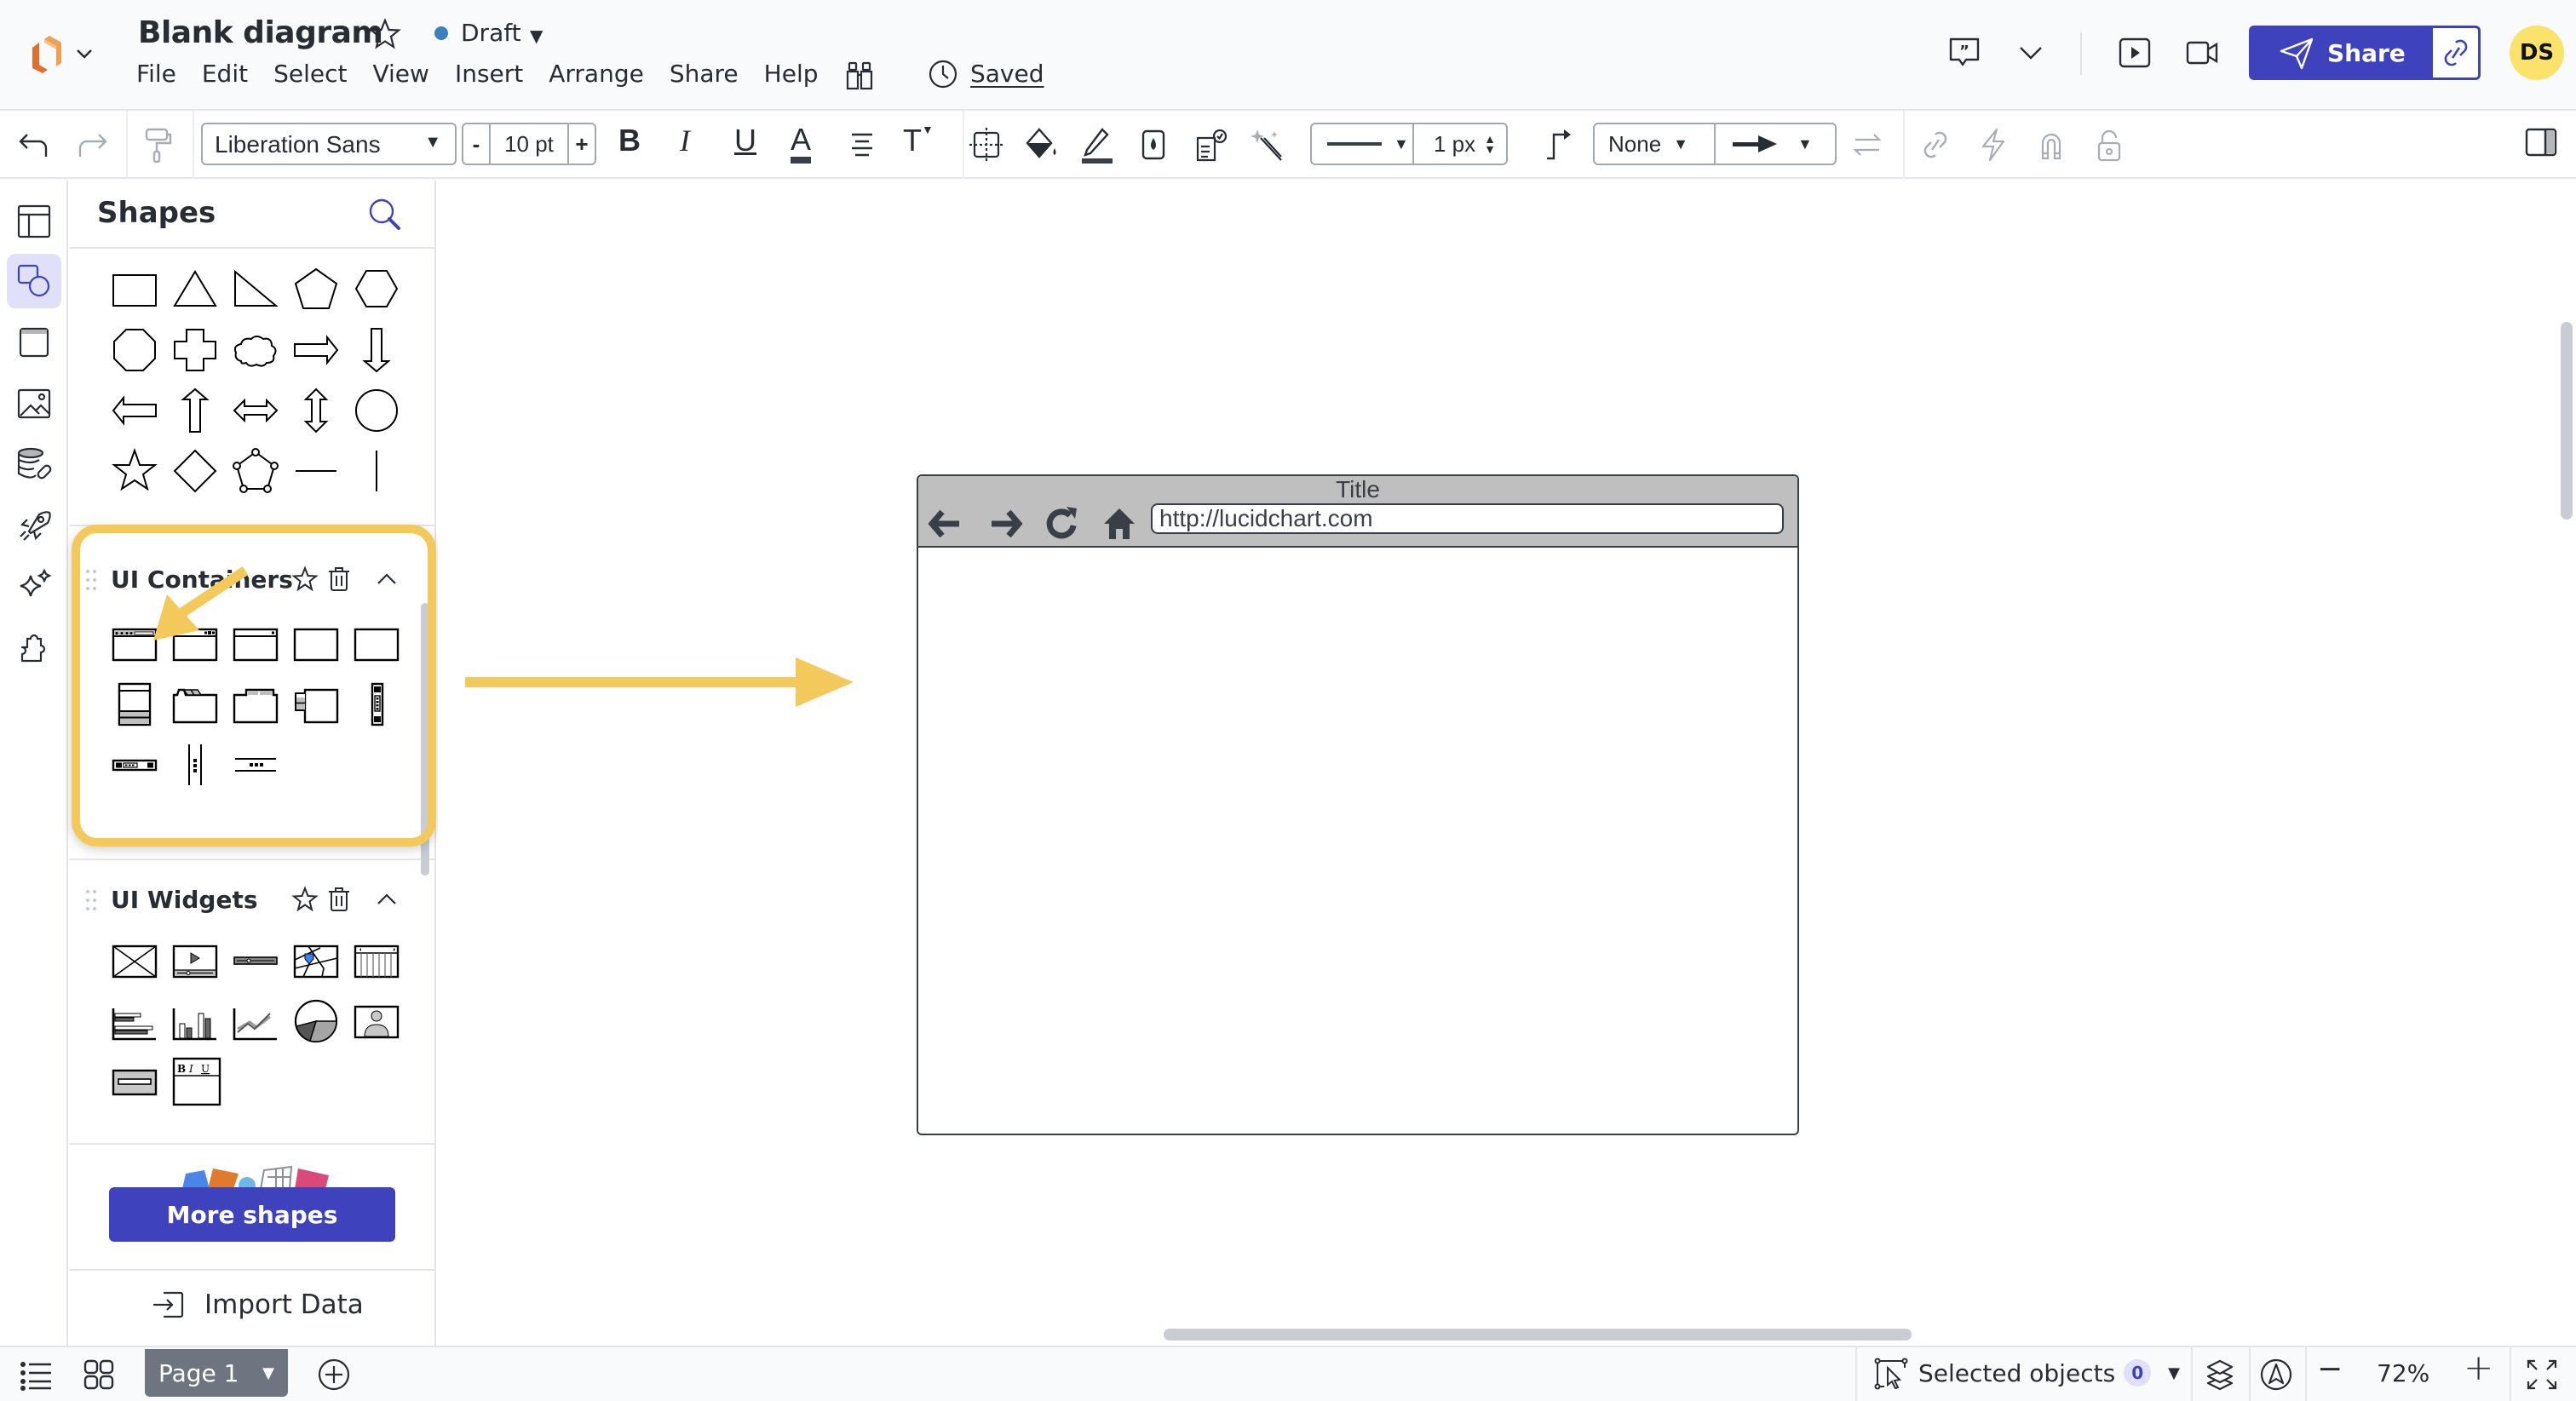  What do you see at coordinates (685, 140) in the screenshot?
I see `italic-button: I` at bounding box center [685, 140].